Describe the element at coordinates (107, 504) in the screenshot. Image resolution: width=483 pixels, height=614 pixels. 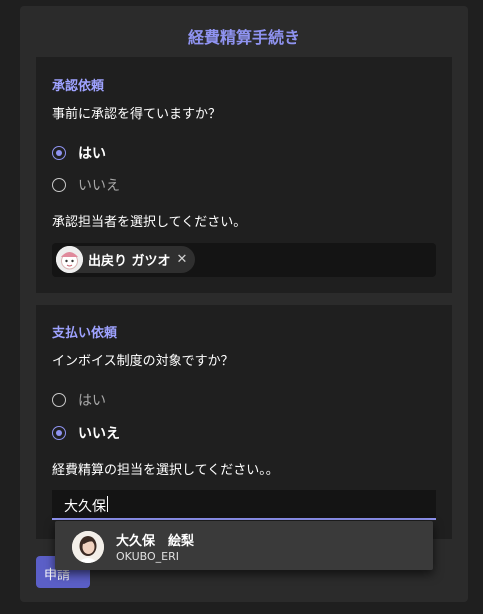
I see `text-caret` at that location.